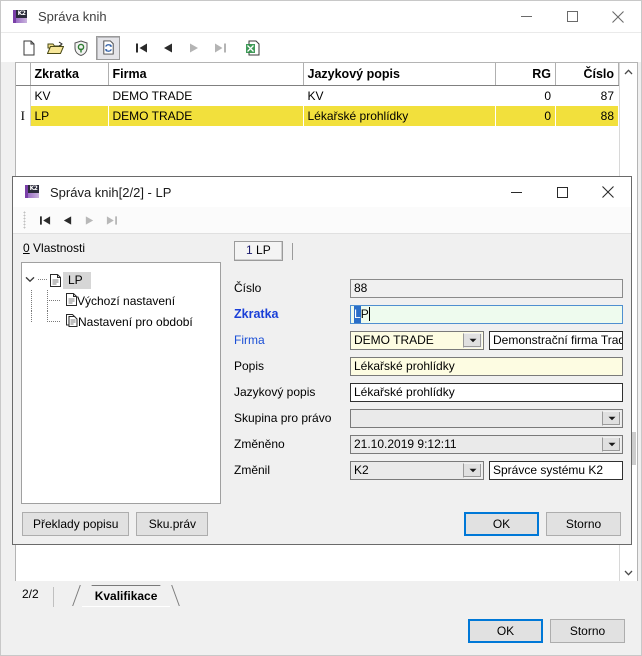 The image size is (642, 656). I want to click on combo-zmeneno: 21.10.2019 9:12:11, so click(486, 444).